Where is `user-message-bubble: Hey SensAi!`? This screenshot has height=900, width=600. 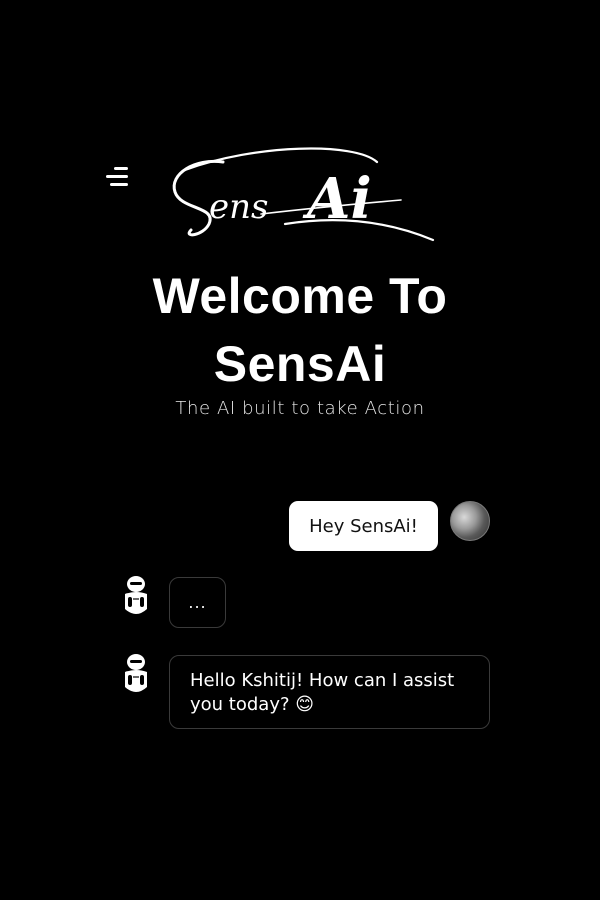
user-message-bubble: Hey SensAi! is located at coordinates (363, 526).